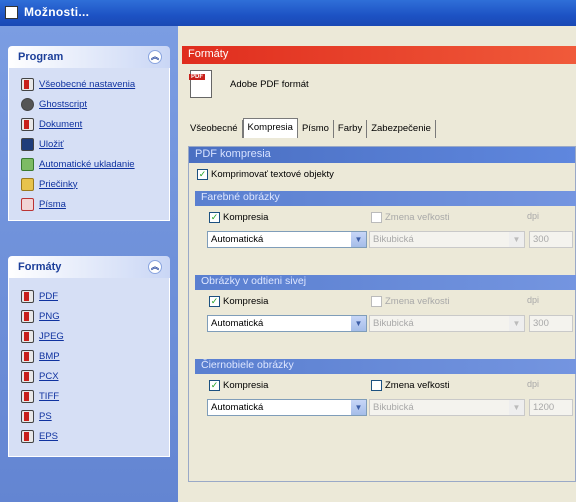 This screenshot has width=576, height=502. Describe the element at coordinates (385, 198) in the screenshot. I see `group-title: Farebné obrázky` at that location.